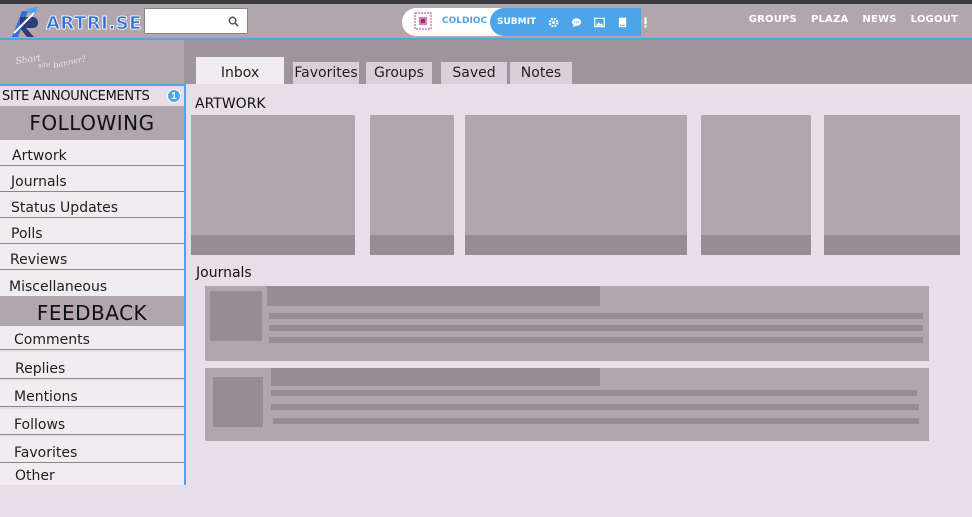  I want to click on image-icon, so click(600, 22).